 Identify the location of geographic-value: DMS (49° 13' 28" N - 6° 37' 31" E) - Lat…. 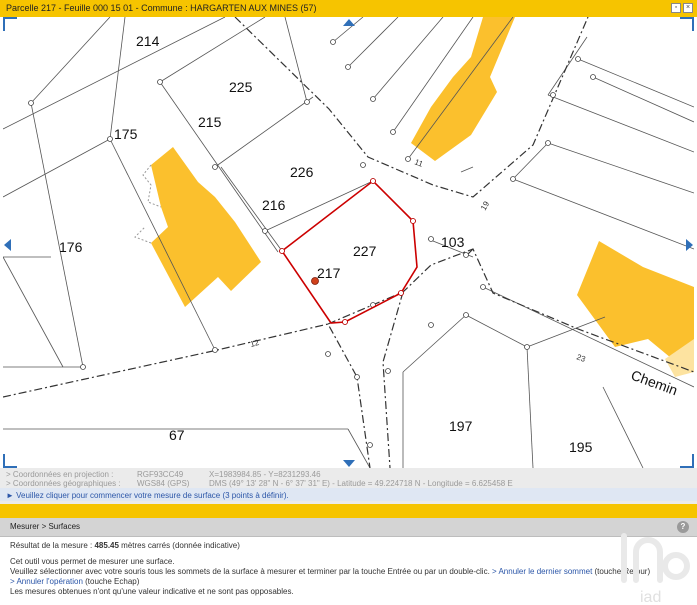
(361, 483).